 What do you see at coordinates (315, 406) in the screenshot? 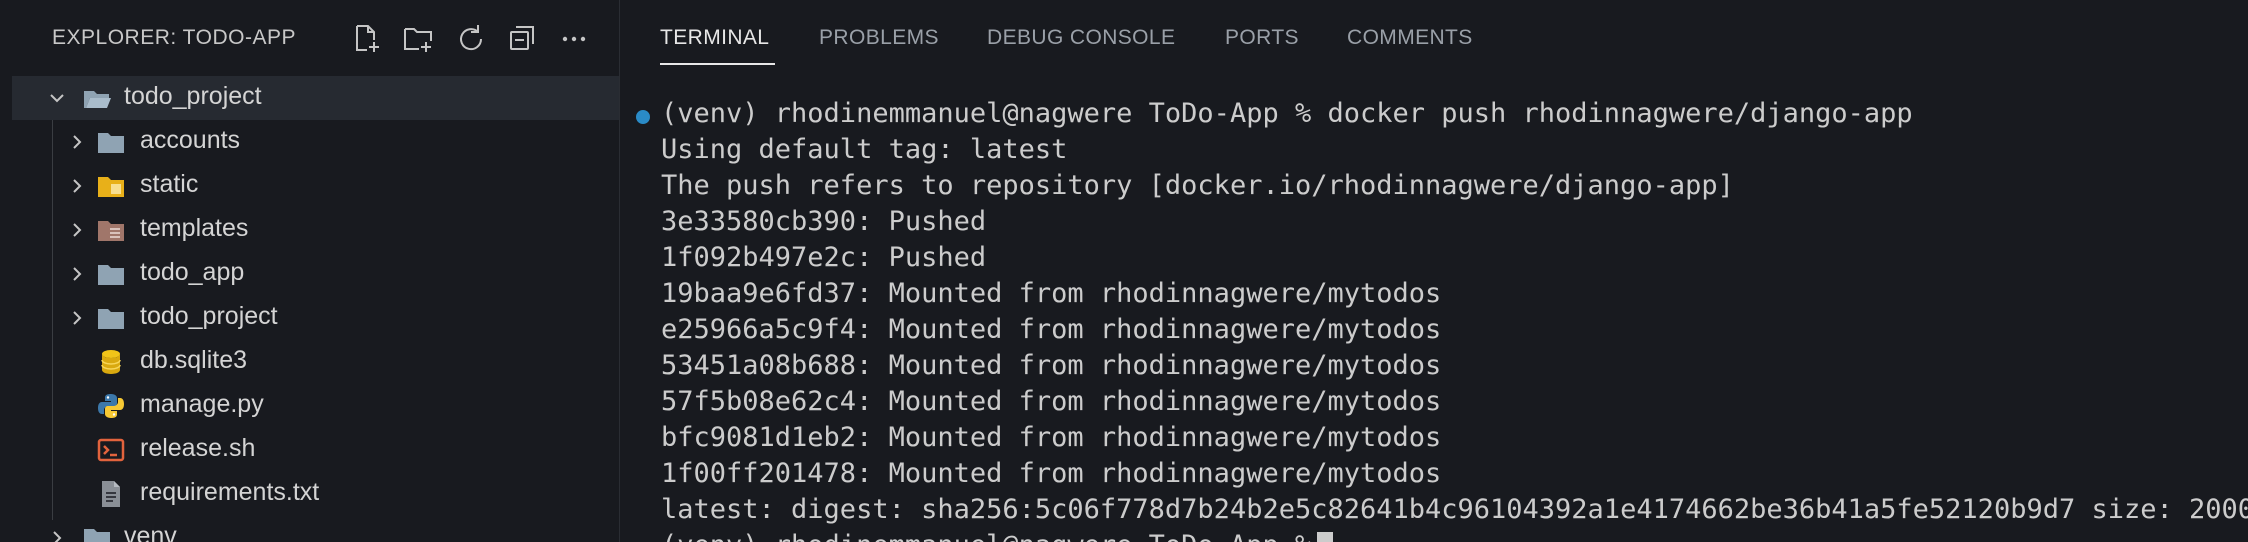
I see `tree-item-manage-py: manage.py` at bounding box center [315, 406].